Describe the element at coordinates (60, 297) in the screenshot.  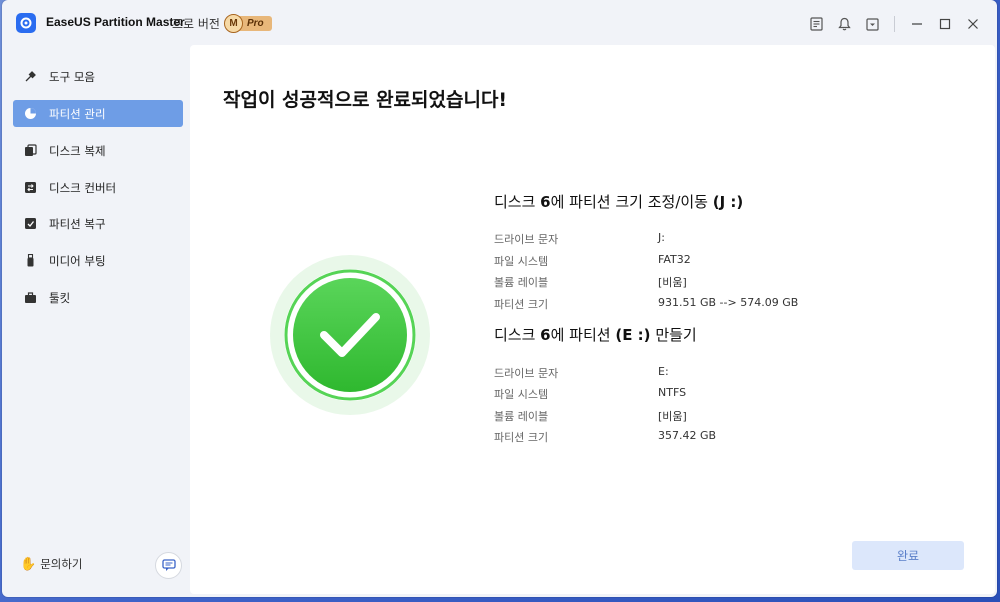
I see `sidebar-item-label: 툴킷` at that location.